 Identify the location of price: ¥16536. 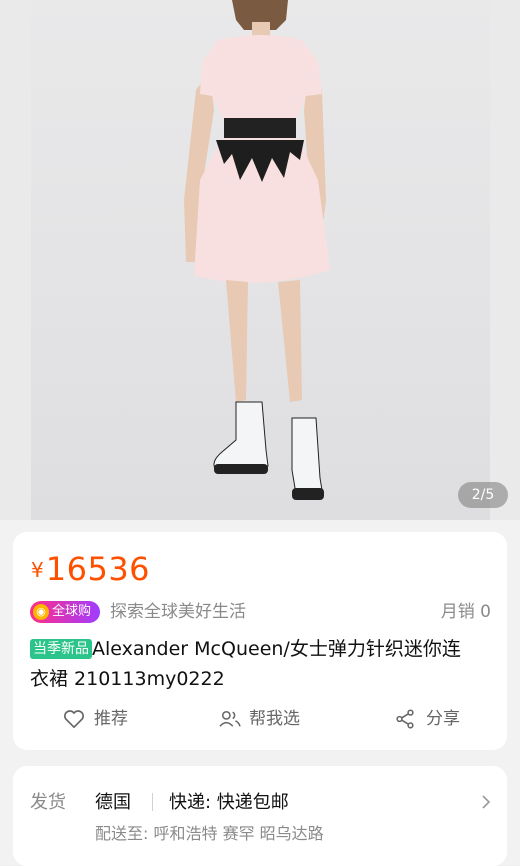
(90, 569).